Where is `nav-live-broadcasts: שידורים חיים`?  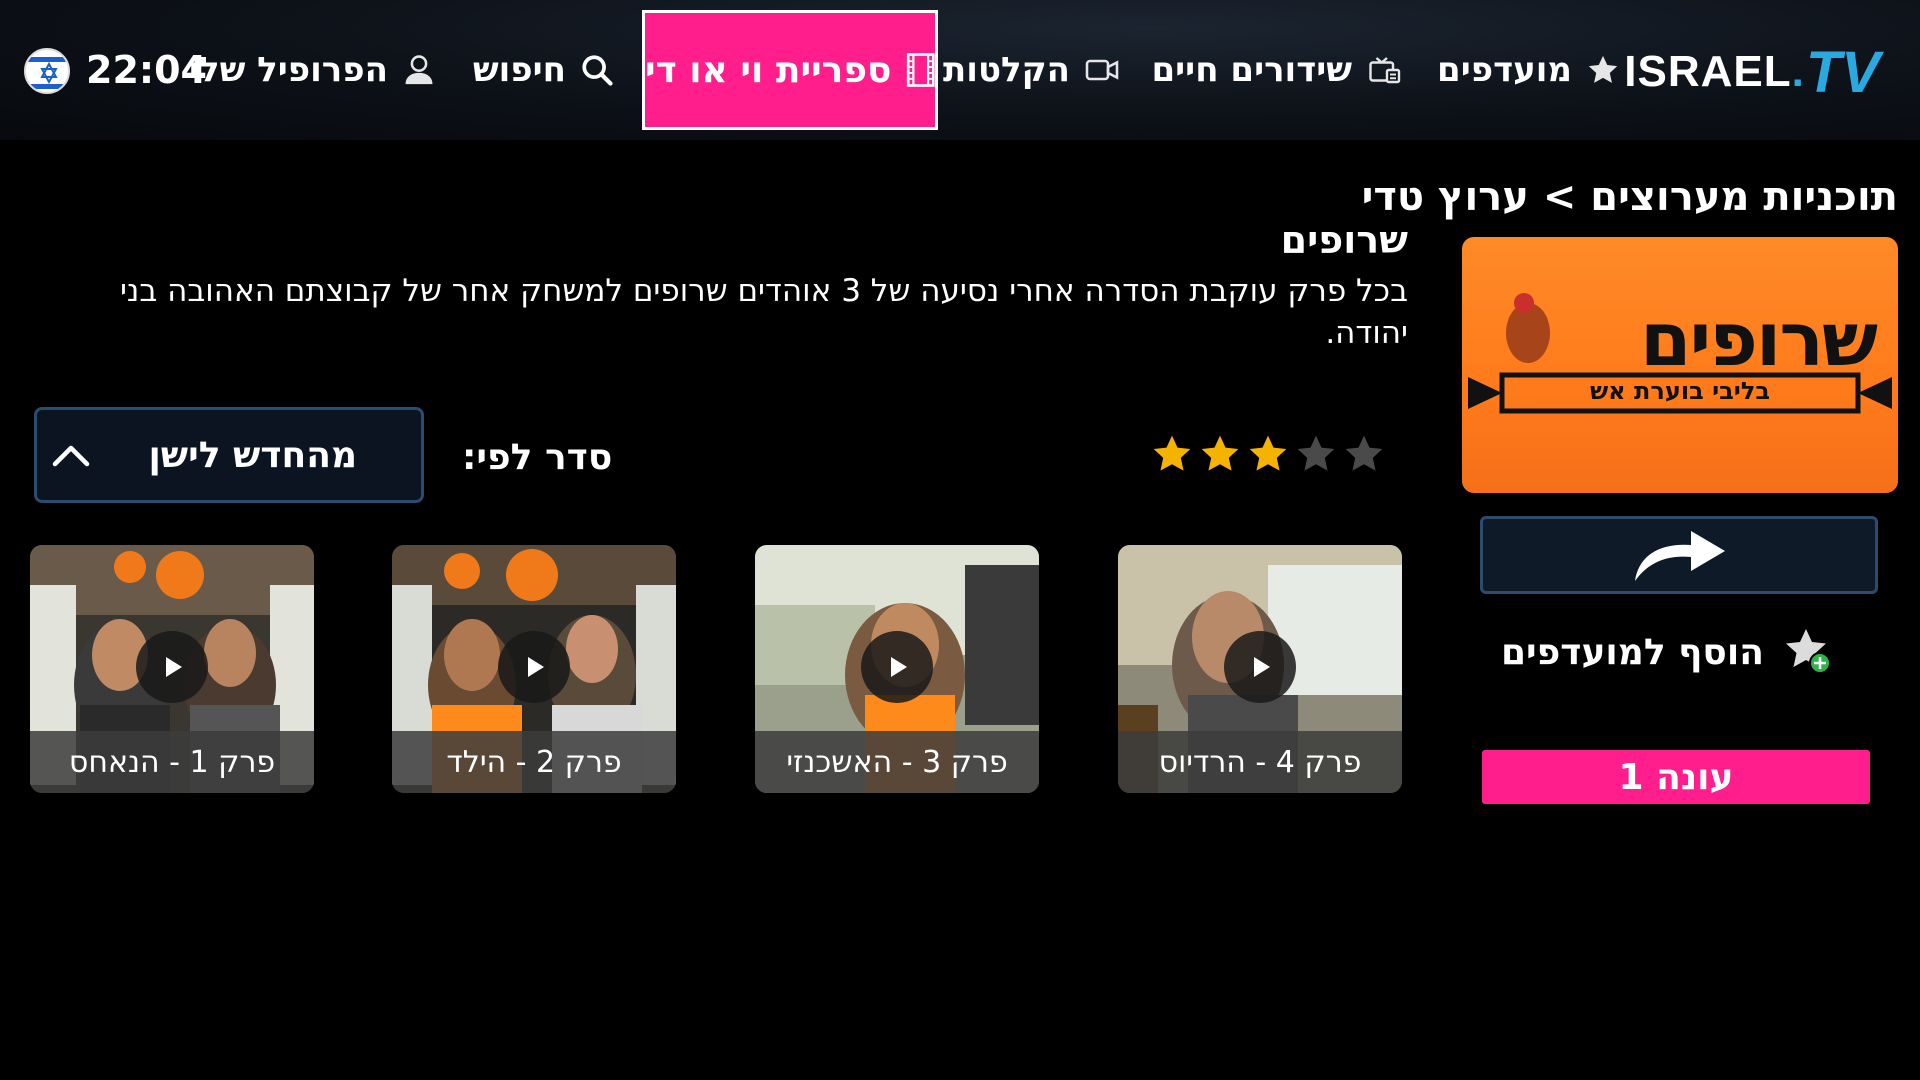
nav-live-broadcasts: שידורים חיים is located at coordinates (1277, 70).